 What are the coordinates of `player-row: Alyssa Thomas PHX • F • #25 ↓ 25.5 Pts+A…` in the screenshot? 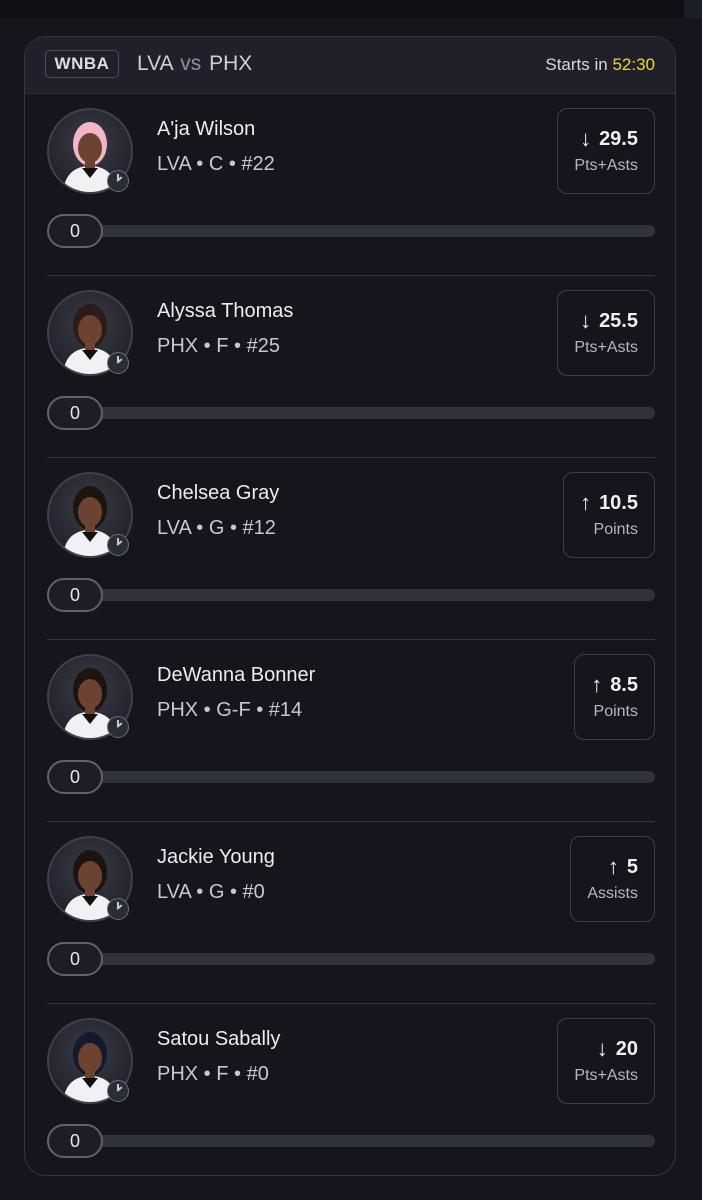 It's located at (351, 367).